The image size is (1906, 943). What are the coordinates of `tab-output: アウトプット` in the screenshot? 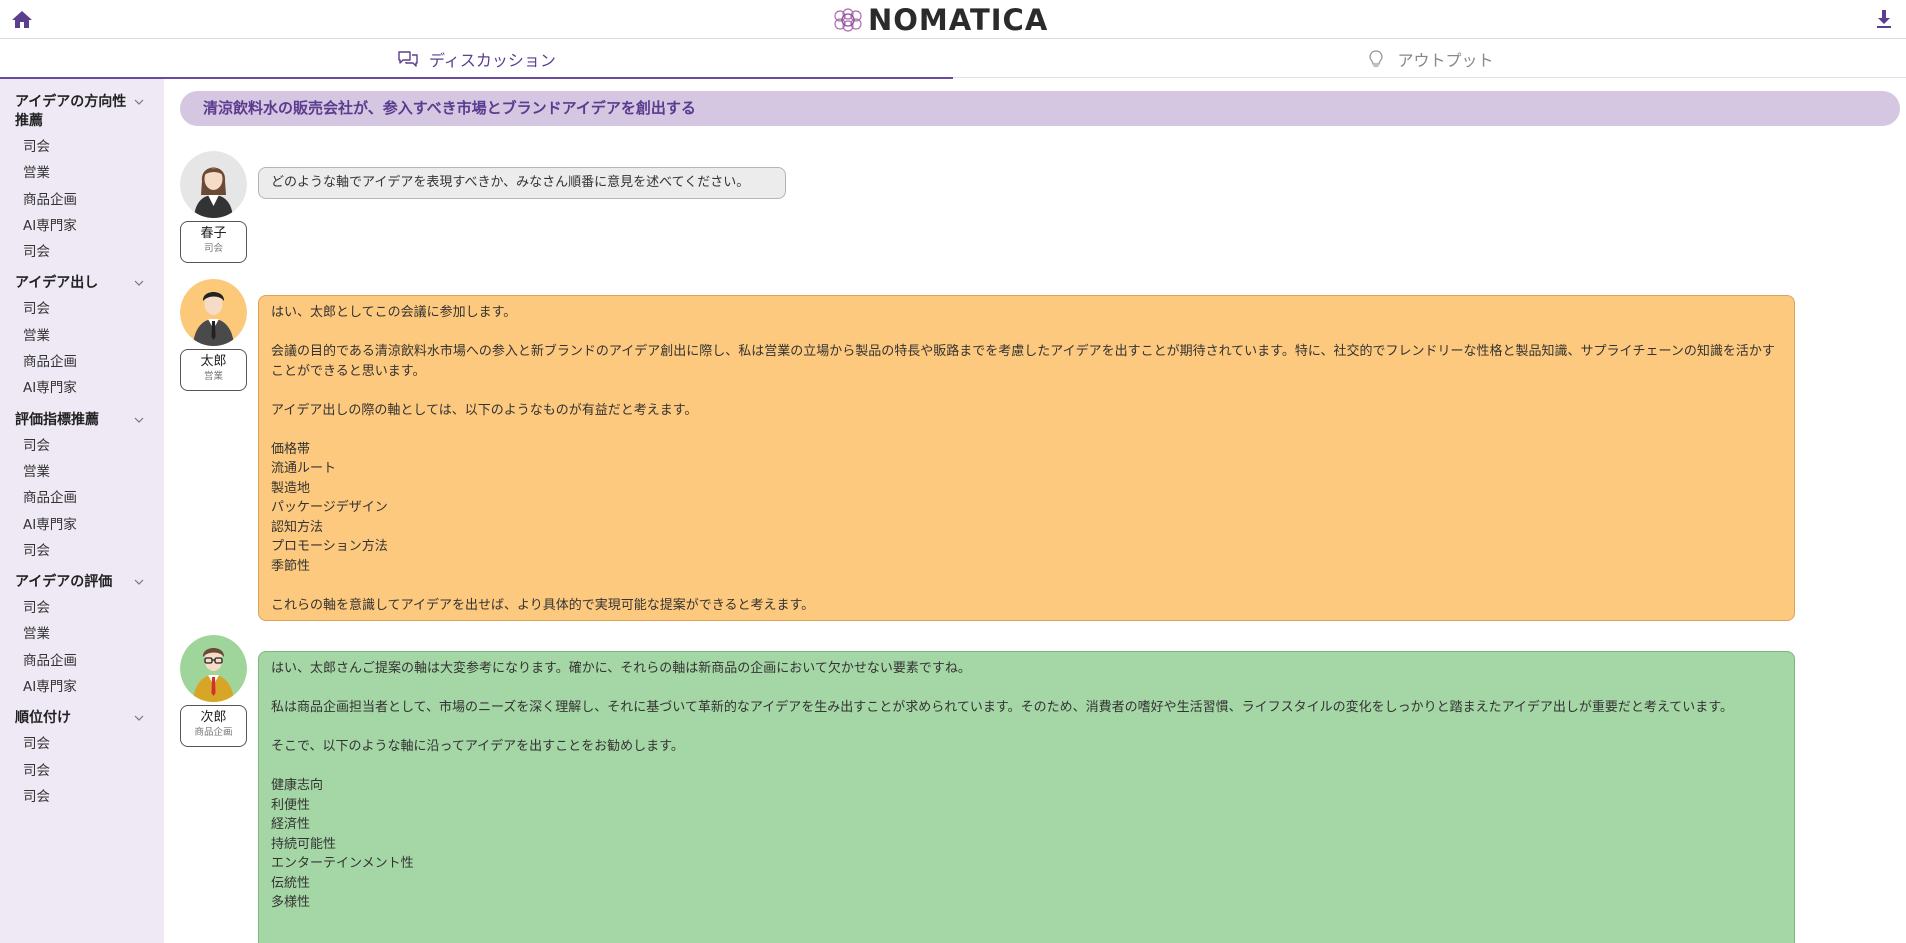 It's located at (1429, 59).